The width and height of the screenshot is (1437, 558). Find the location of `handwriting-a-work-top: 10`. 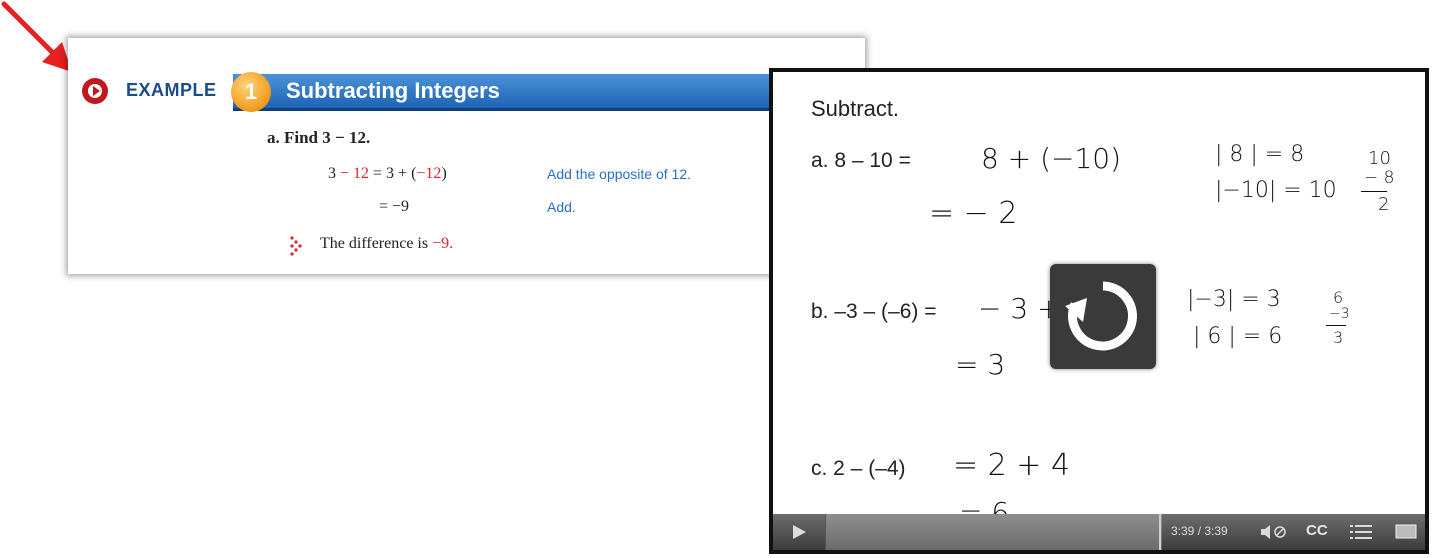

handwriting-a-work-top: 10 is located at coordinates (1379, 158).